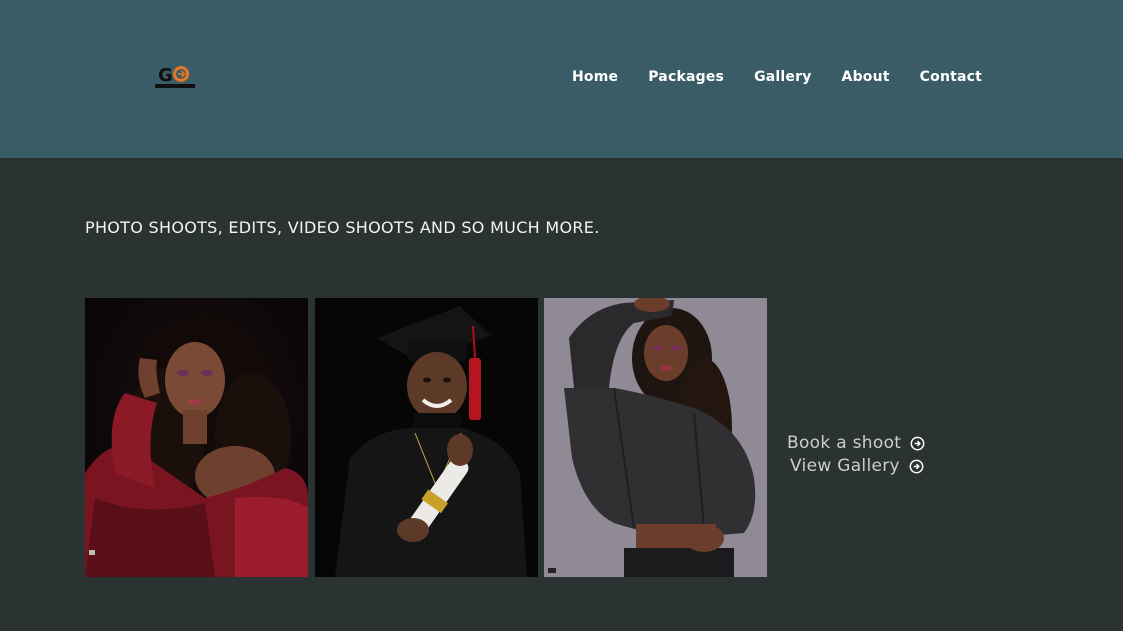  I want to click on nav-home: Home, so click(595, 77).